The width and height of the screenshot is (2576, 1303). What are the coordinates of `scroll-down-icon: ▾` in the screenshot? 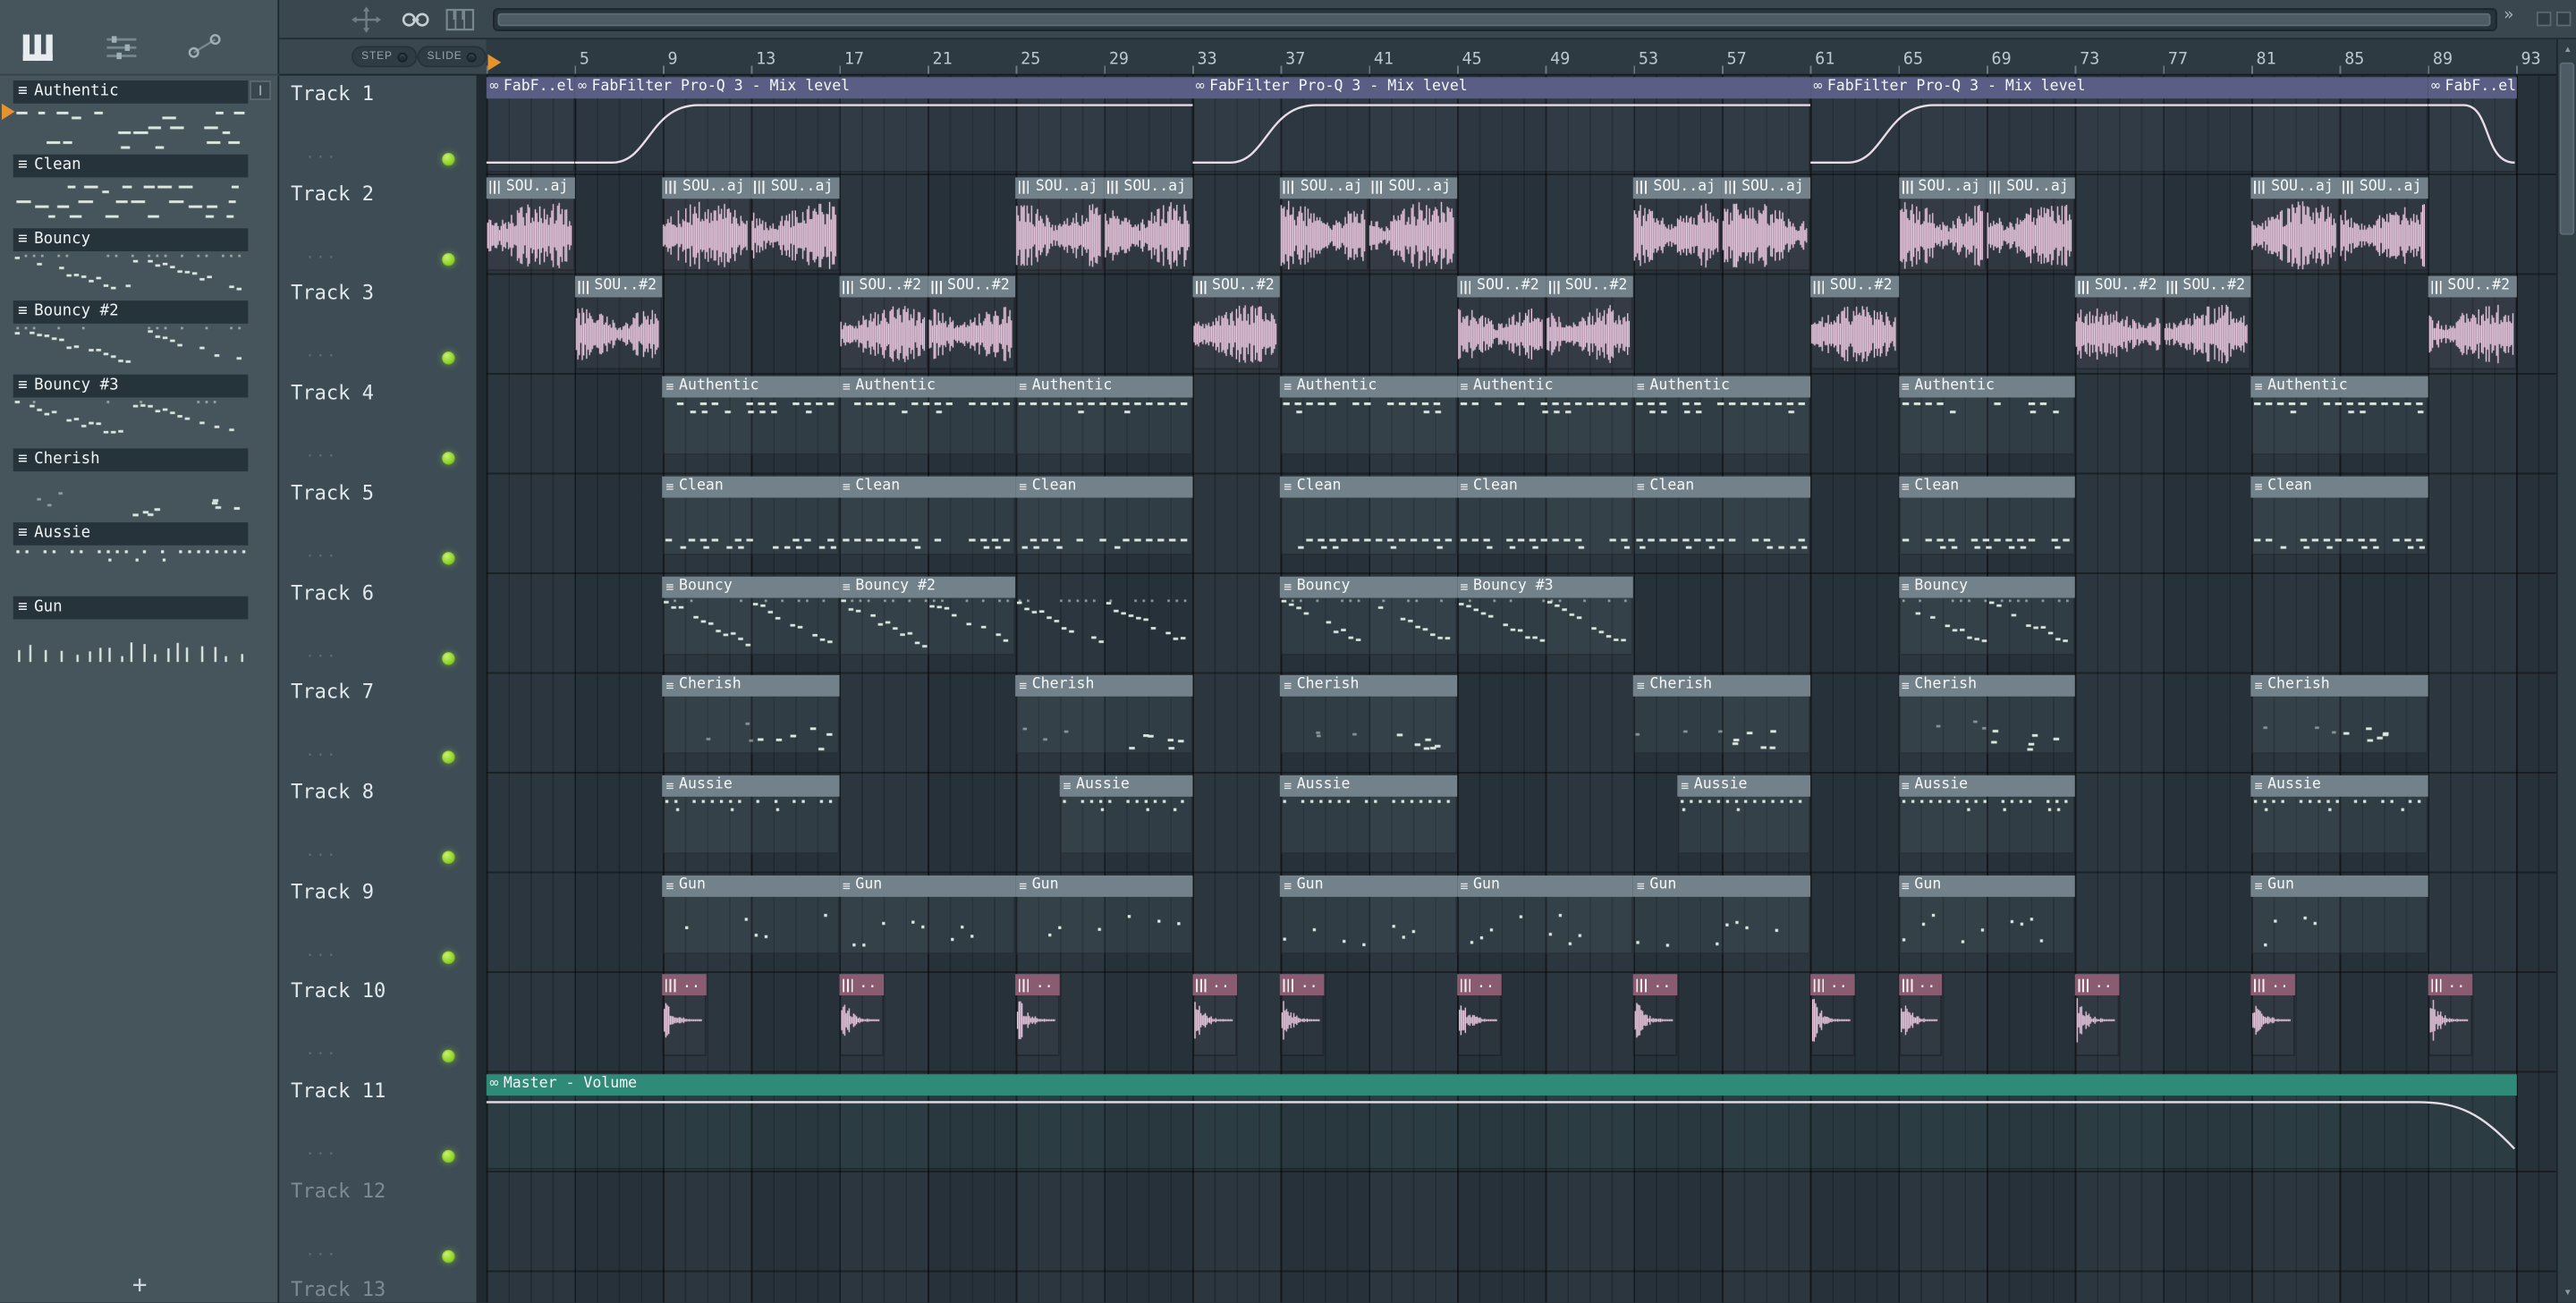 It's located at (2567, 1292).